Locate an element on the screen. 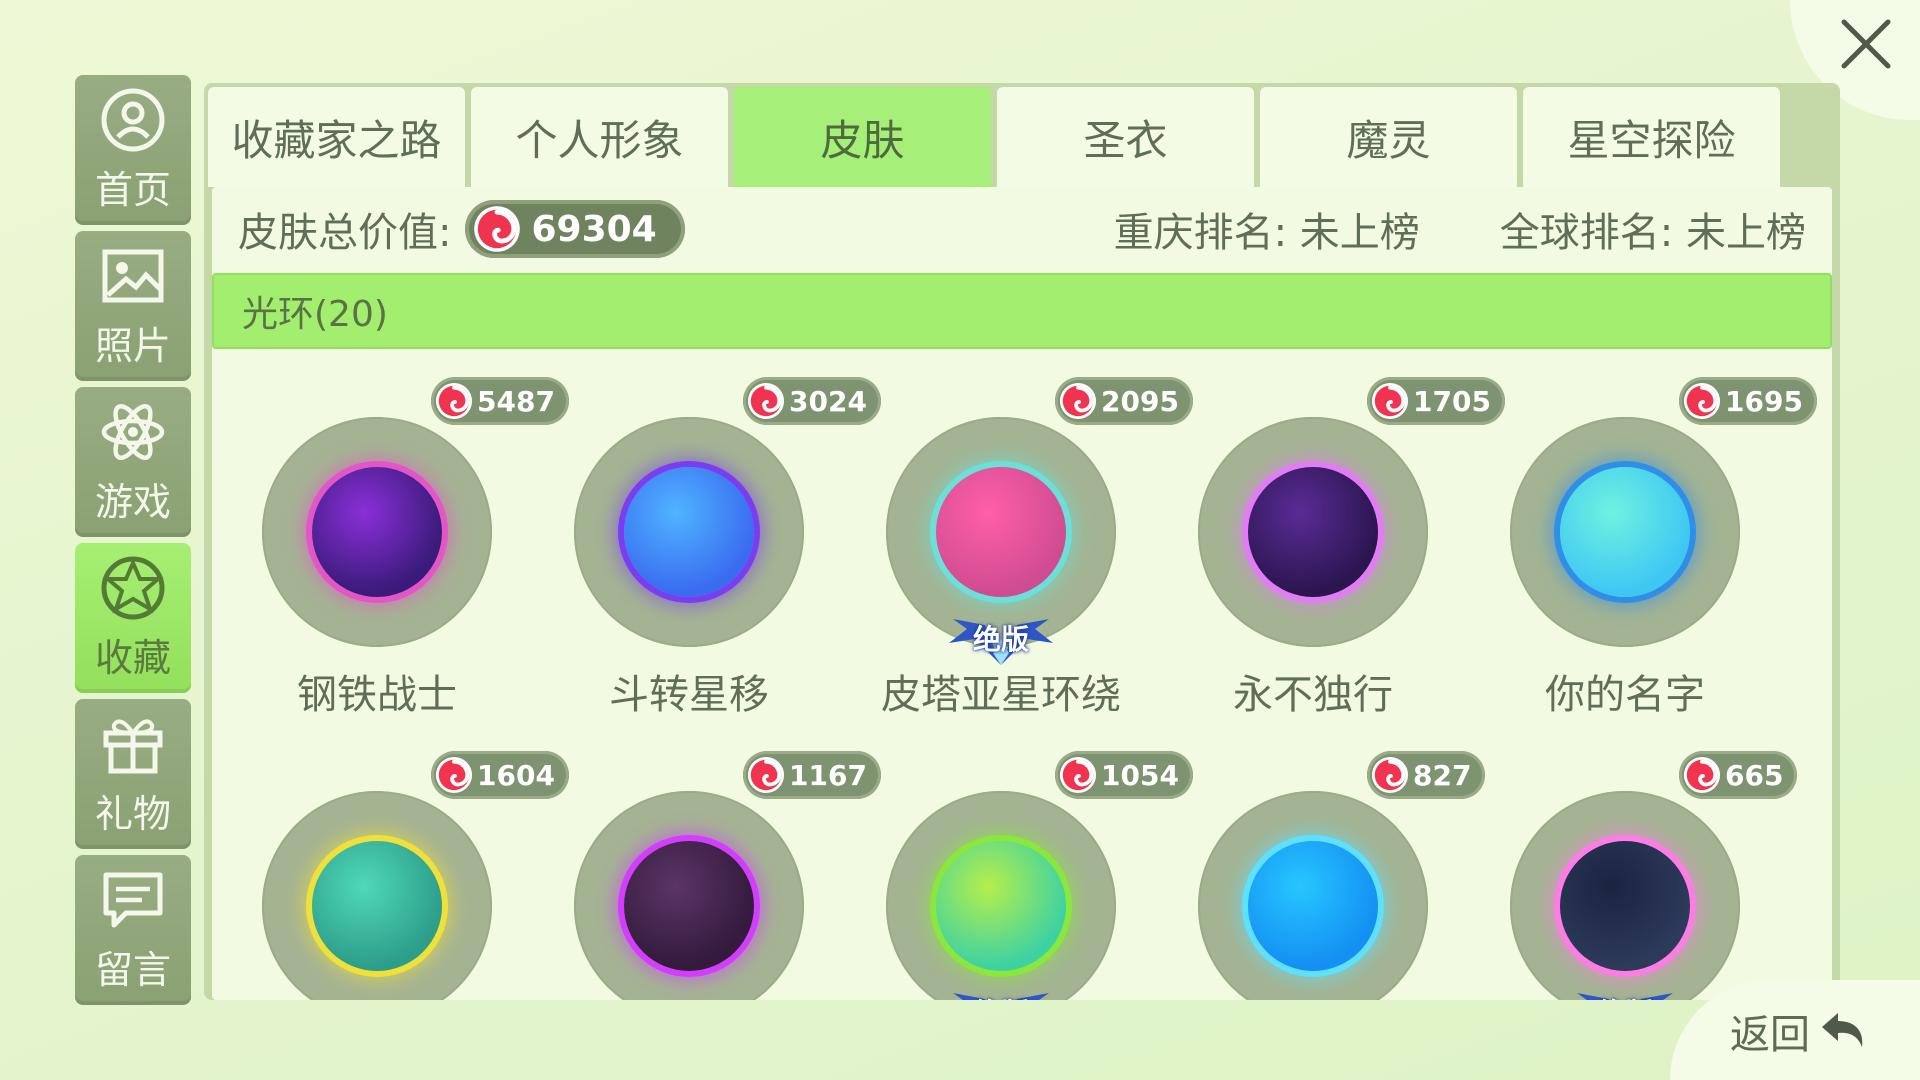 The height and width of the screenshot is (1080, 1920). sidebar-item-game: 游戏 is located at coordinates (133, 462).